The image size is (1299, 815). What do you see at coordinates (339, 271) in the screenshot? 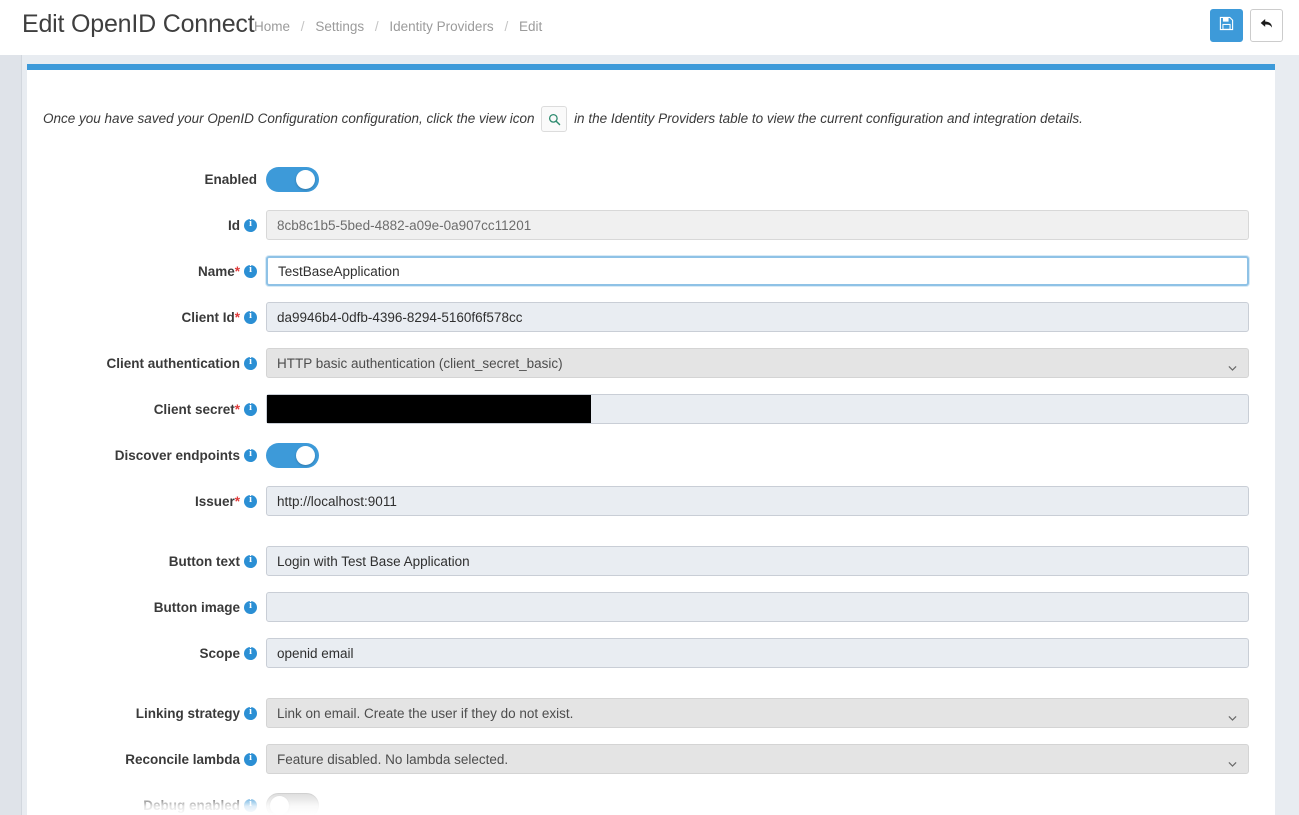
I see `name-value: TestBaseApplication` at bounding box center [339, 271].